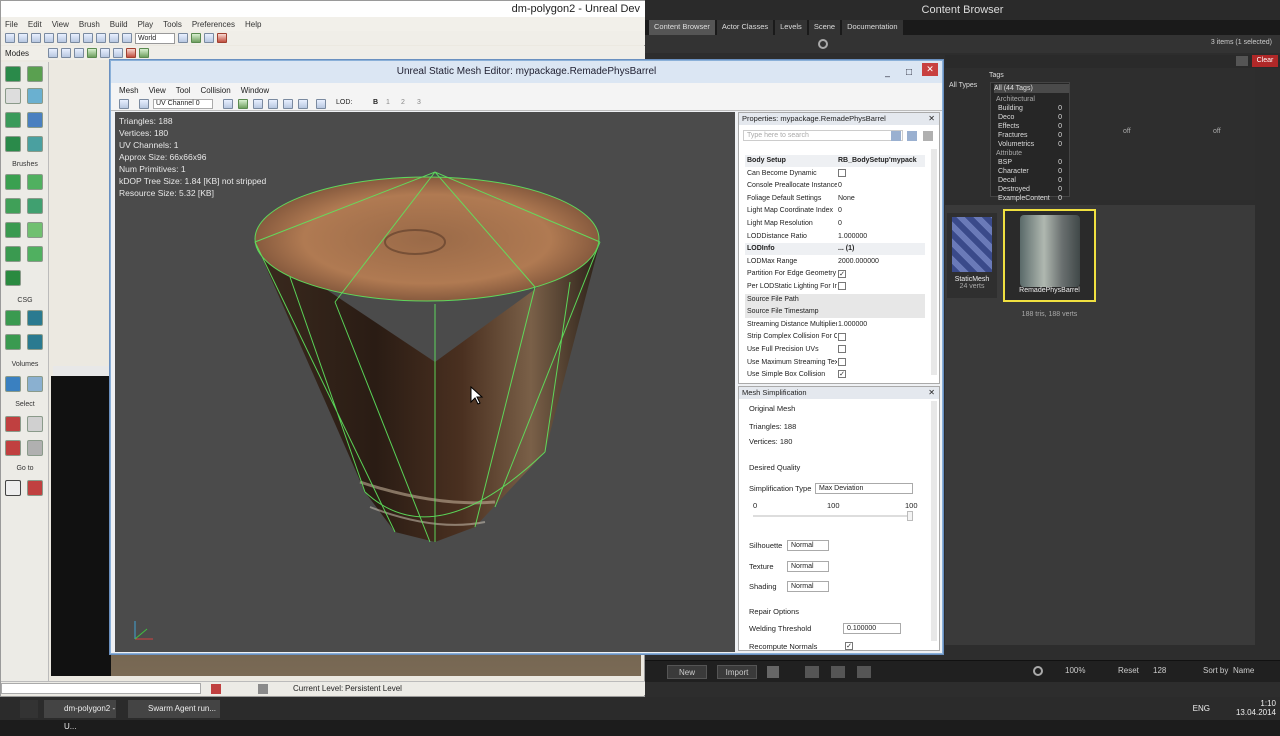  What do you see at coordinates (849, 646) in the screenshot?
I see `recompute-normals-checkbox: ✓` at bounding box center [849, 646].